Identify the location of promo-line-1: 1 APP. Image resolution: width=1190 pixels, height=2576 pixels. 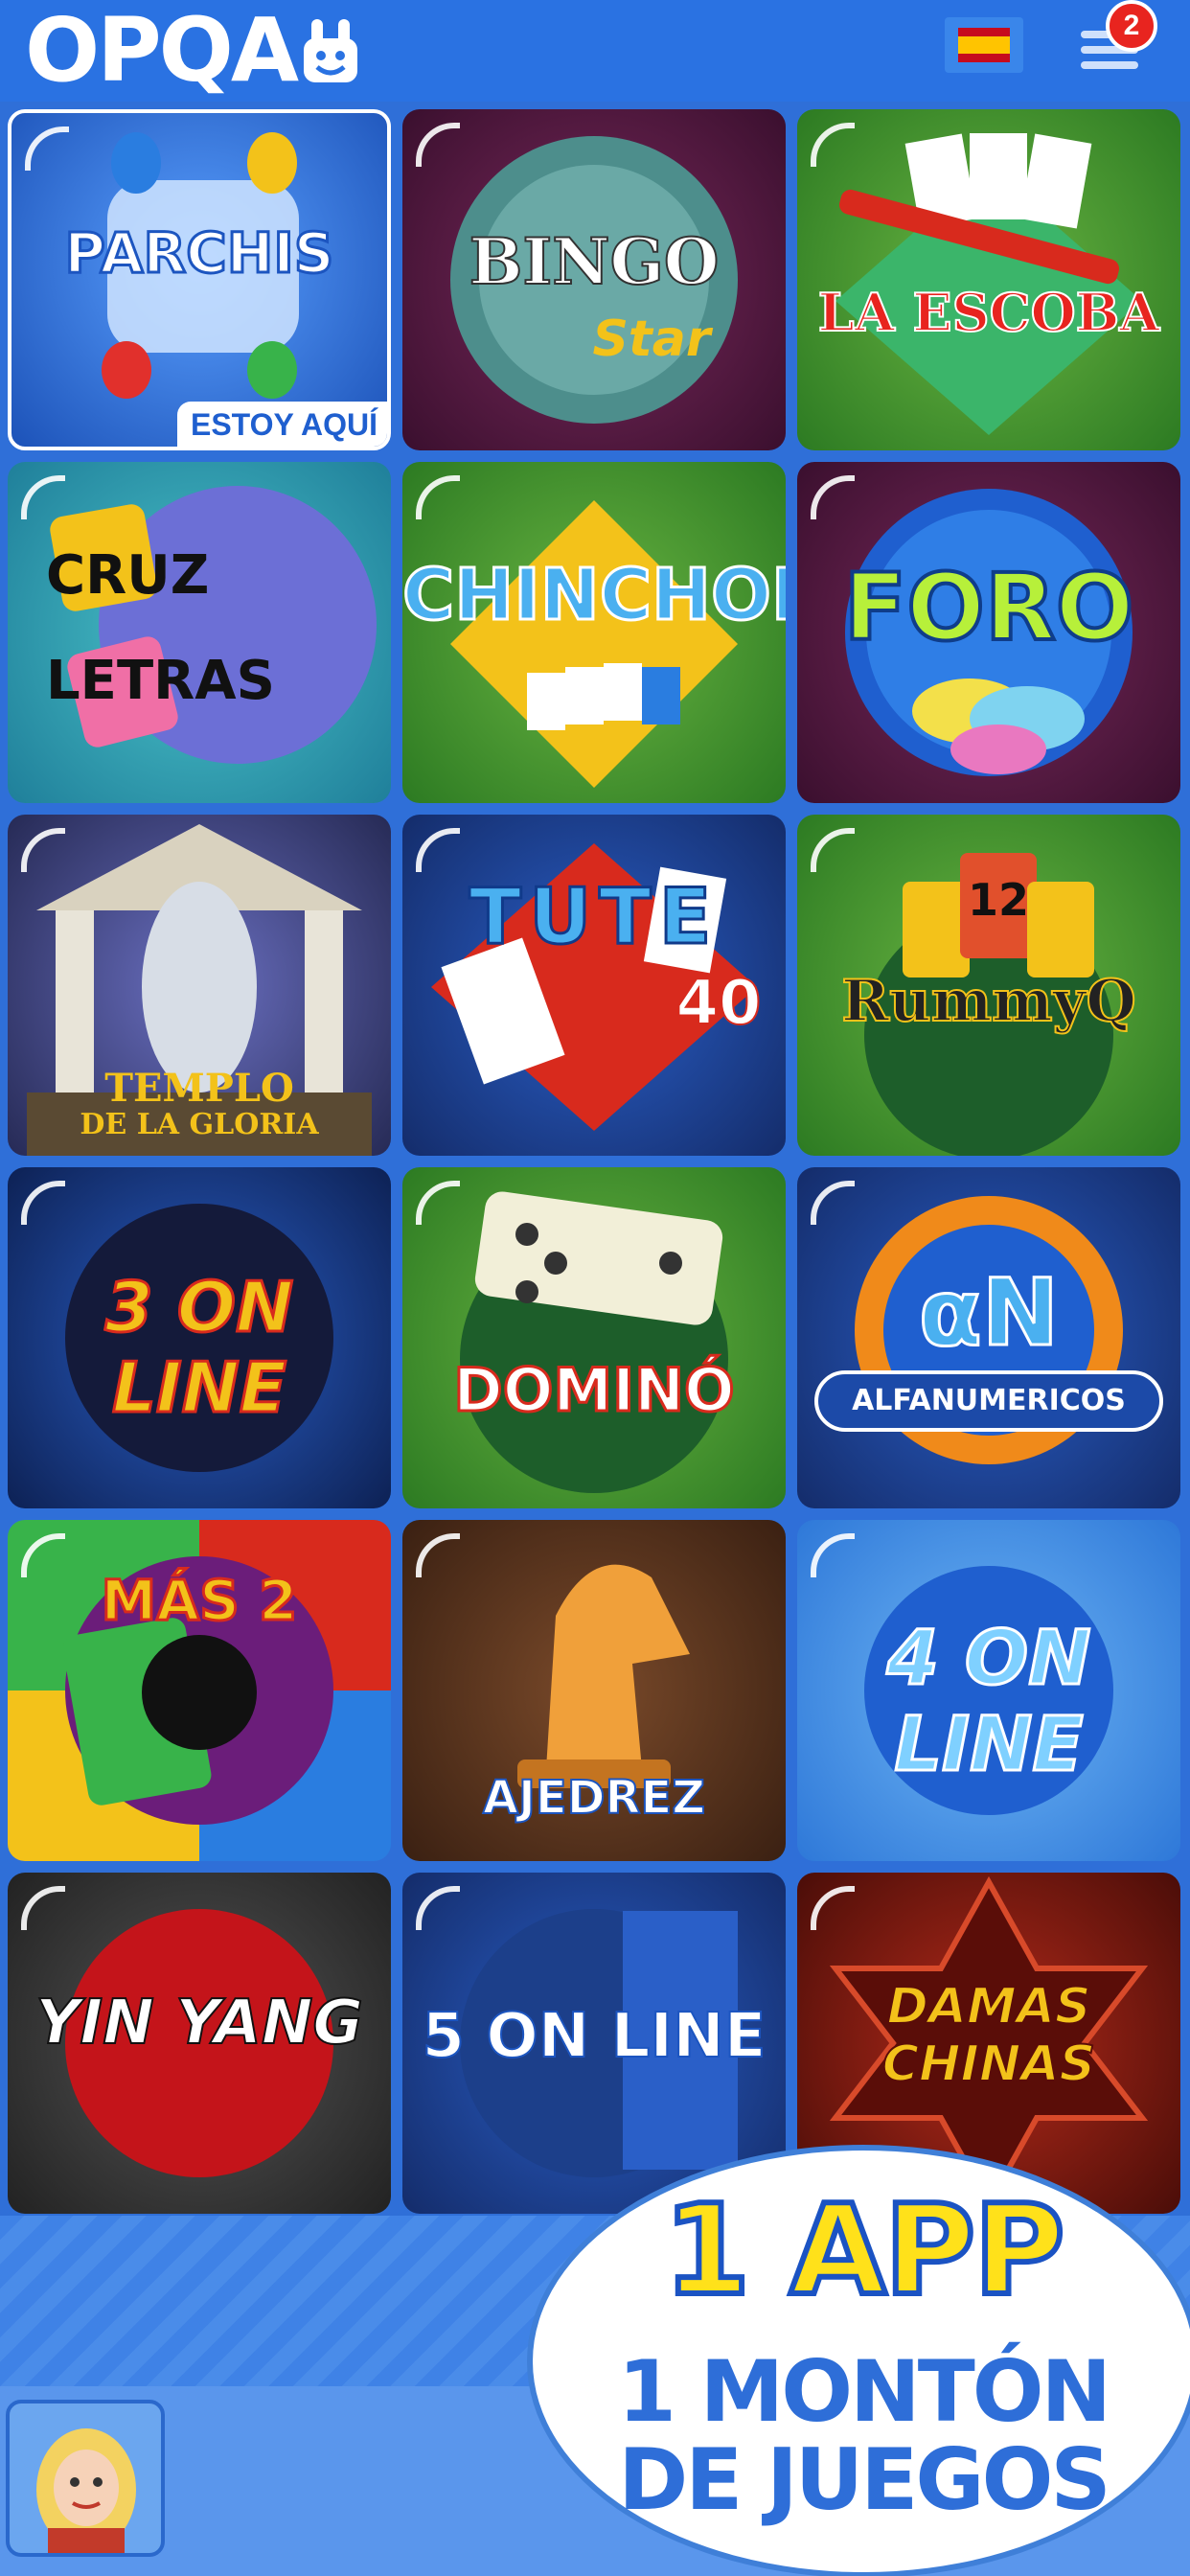
(865, 2250).